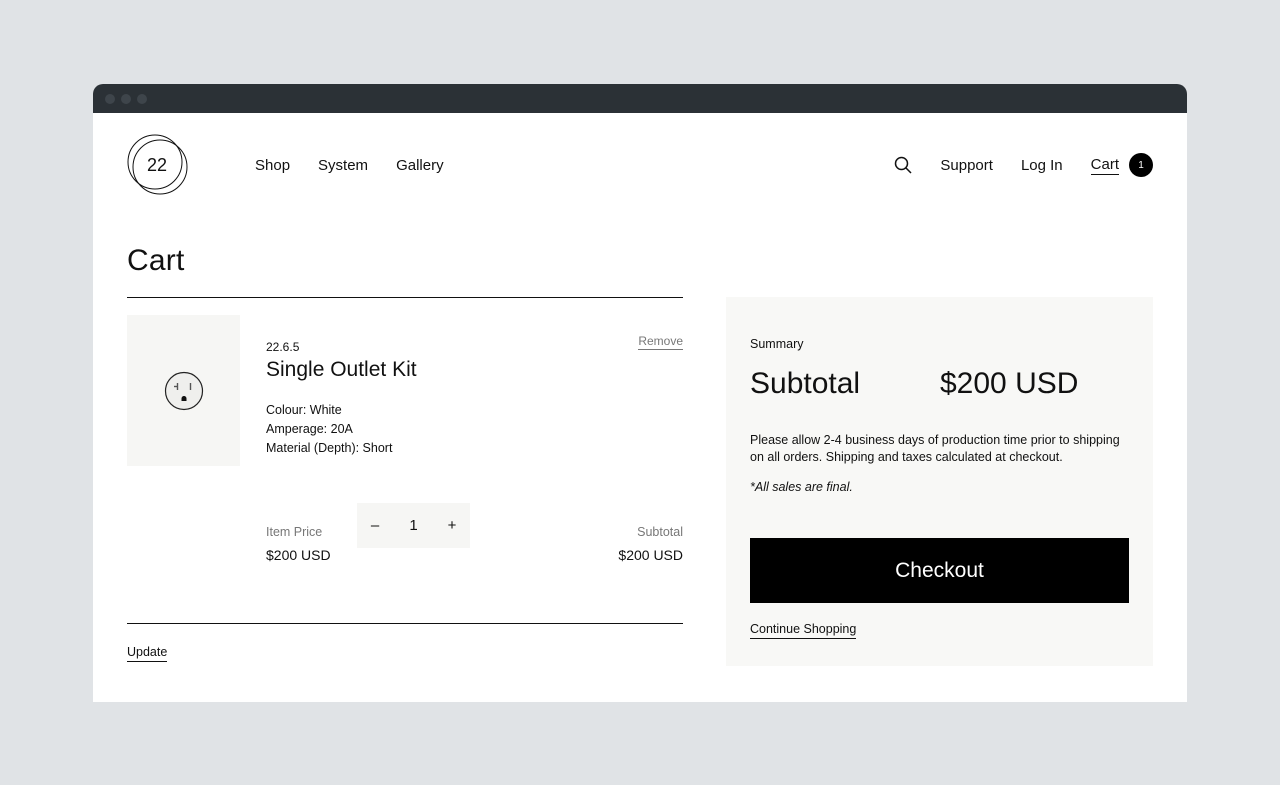 The image size is (1280, 785). Describe the element at coordinates (110, 98) in the screenshot. I see `window-dot-close` at that location.